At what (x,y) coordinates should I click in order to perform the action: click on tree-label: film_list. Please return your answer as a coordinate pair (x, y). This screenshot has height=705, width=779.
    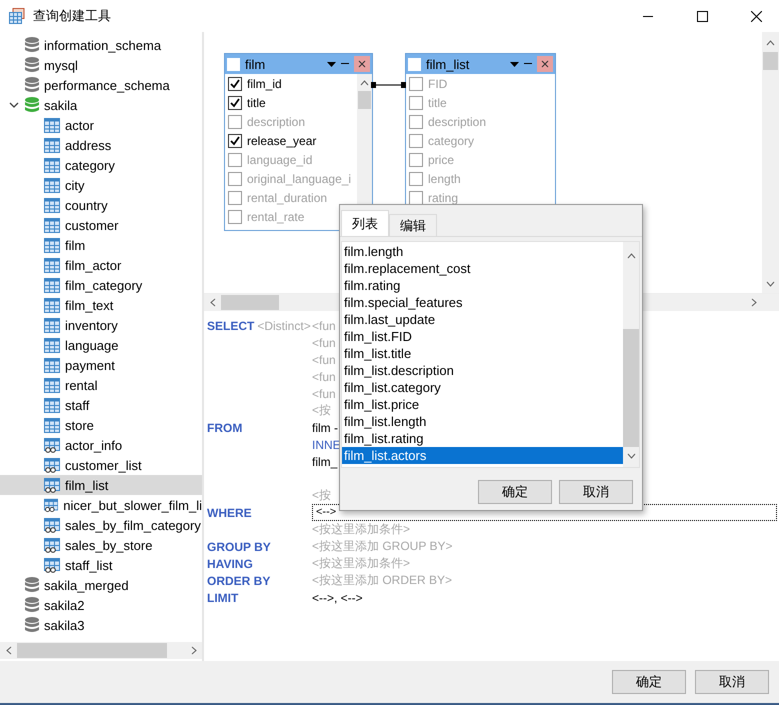
    Looking at the image, I should click on (86, 485).